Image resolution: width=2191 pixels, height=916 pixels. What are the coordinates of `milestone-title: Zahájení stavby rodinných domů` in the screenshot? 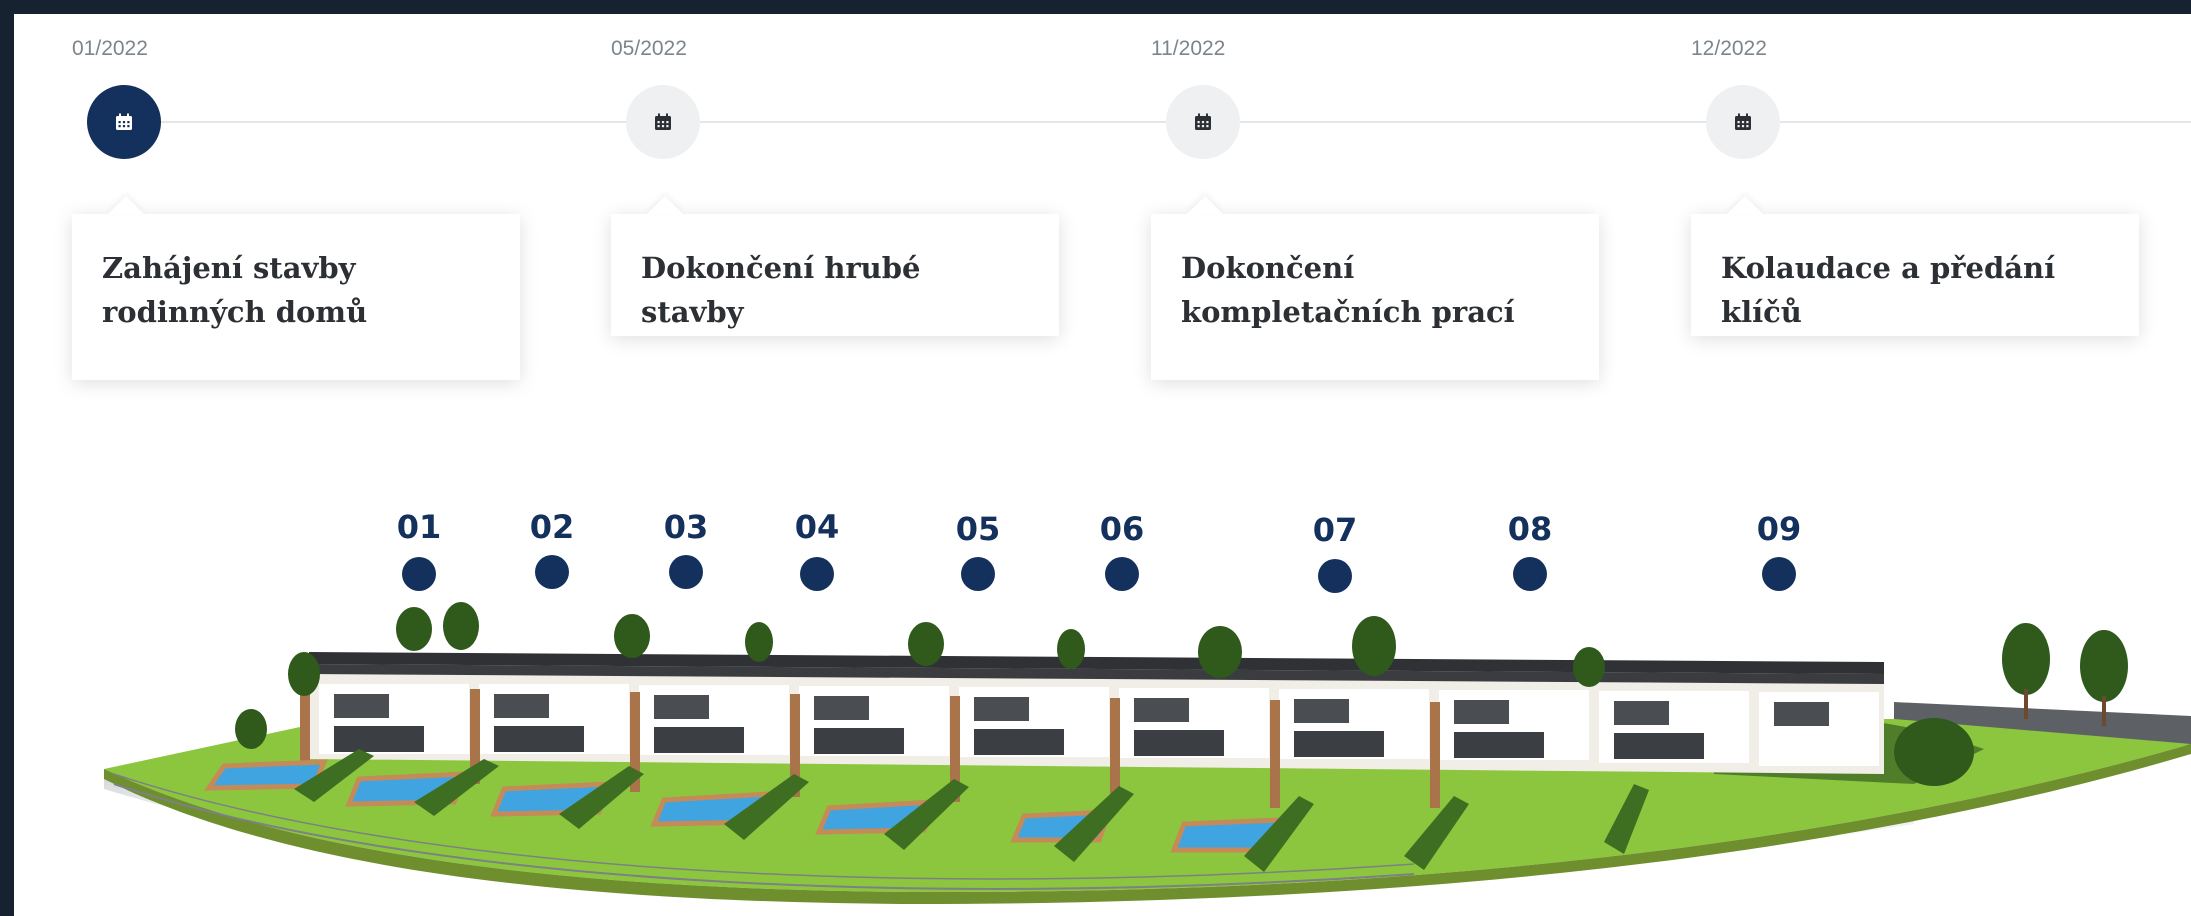 It's located at (235, 290).